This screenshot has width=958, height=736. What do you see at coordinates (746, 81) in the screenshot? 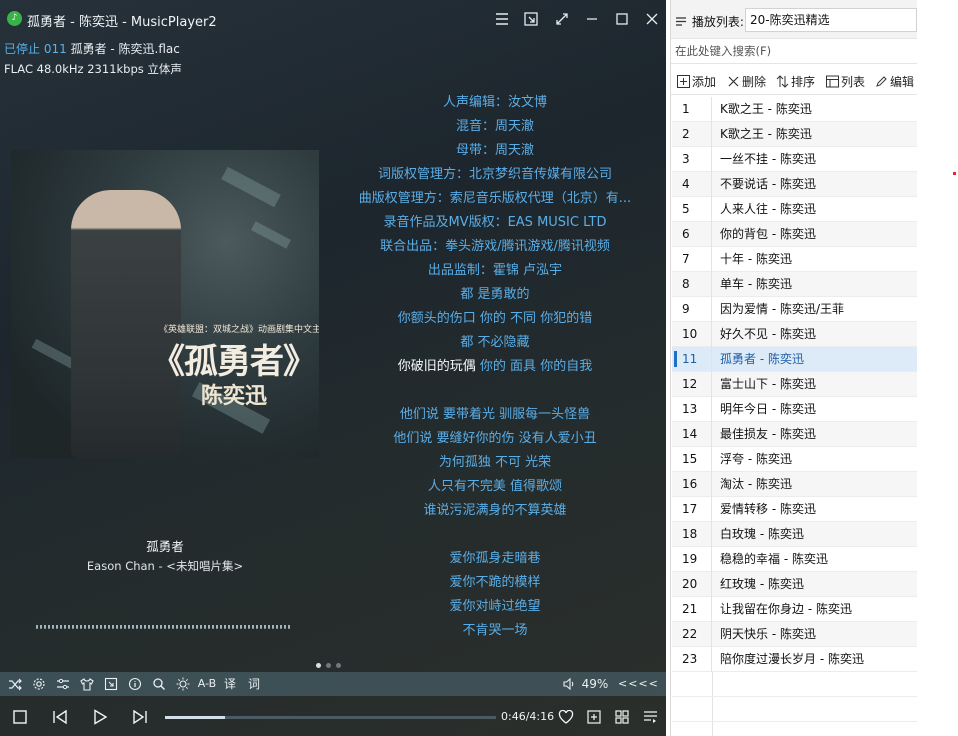
I see `delete-button: 删除` at bounding box center [746, 81].